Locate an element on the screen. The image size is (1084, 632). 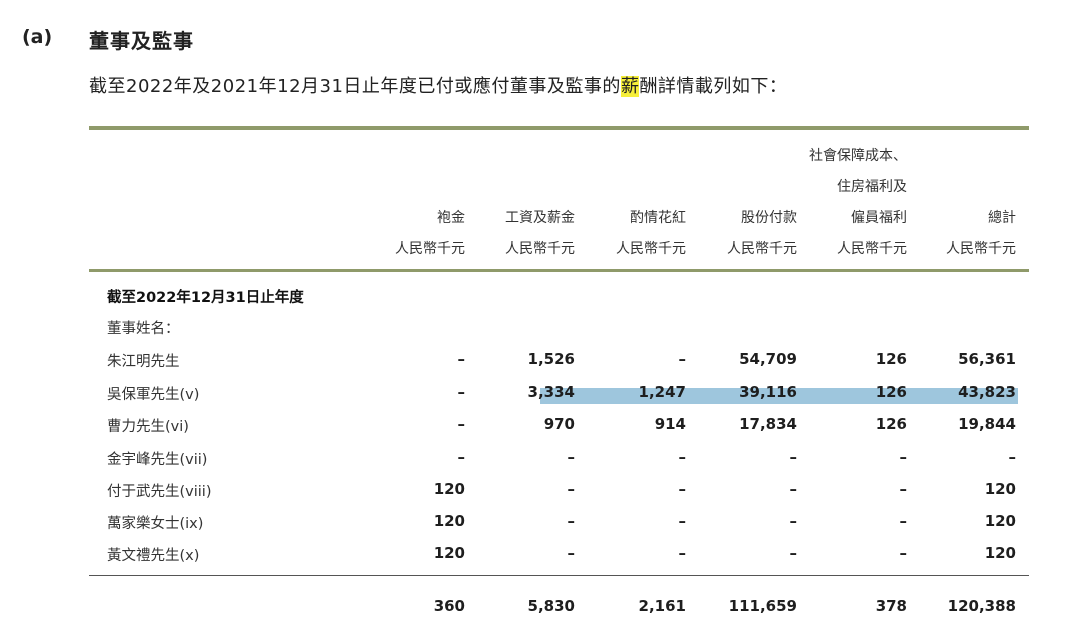
column-header-4-line-1: 股份付款 is located at coordinates (769, 218).